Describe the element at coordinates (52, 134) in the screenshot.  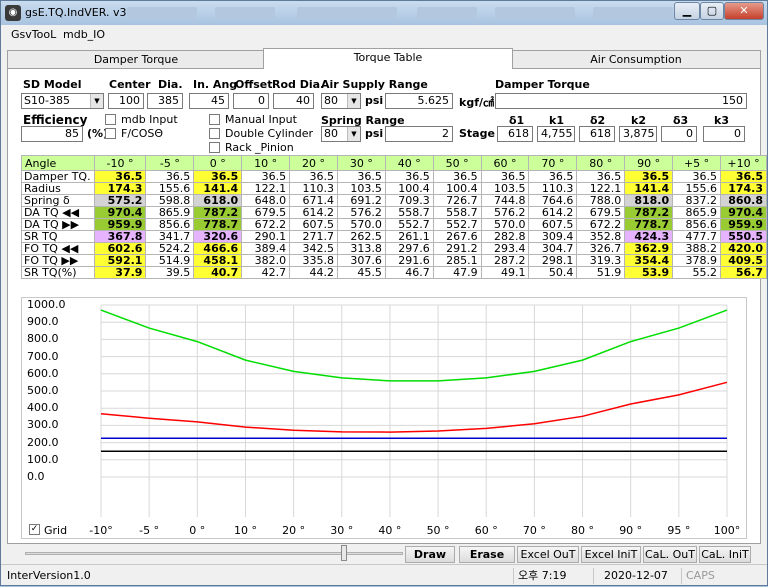
I see `efficiency-field: 85` at that location.